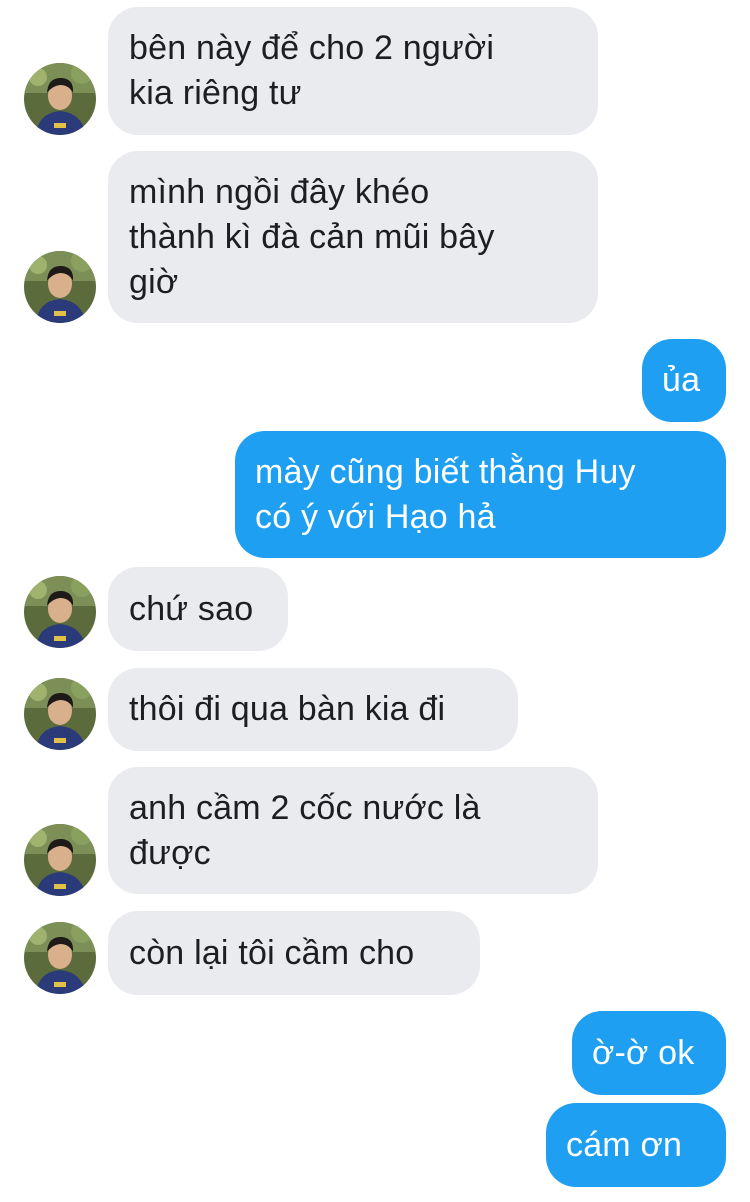  I want to click on message-bubble-outgoing: ờ-ờ ok, so click(649, 1053).